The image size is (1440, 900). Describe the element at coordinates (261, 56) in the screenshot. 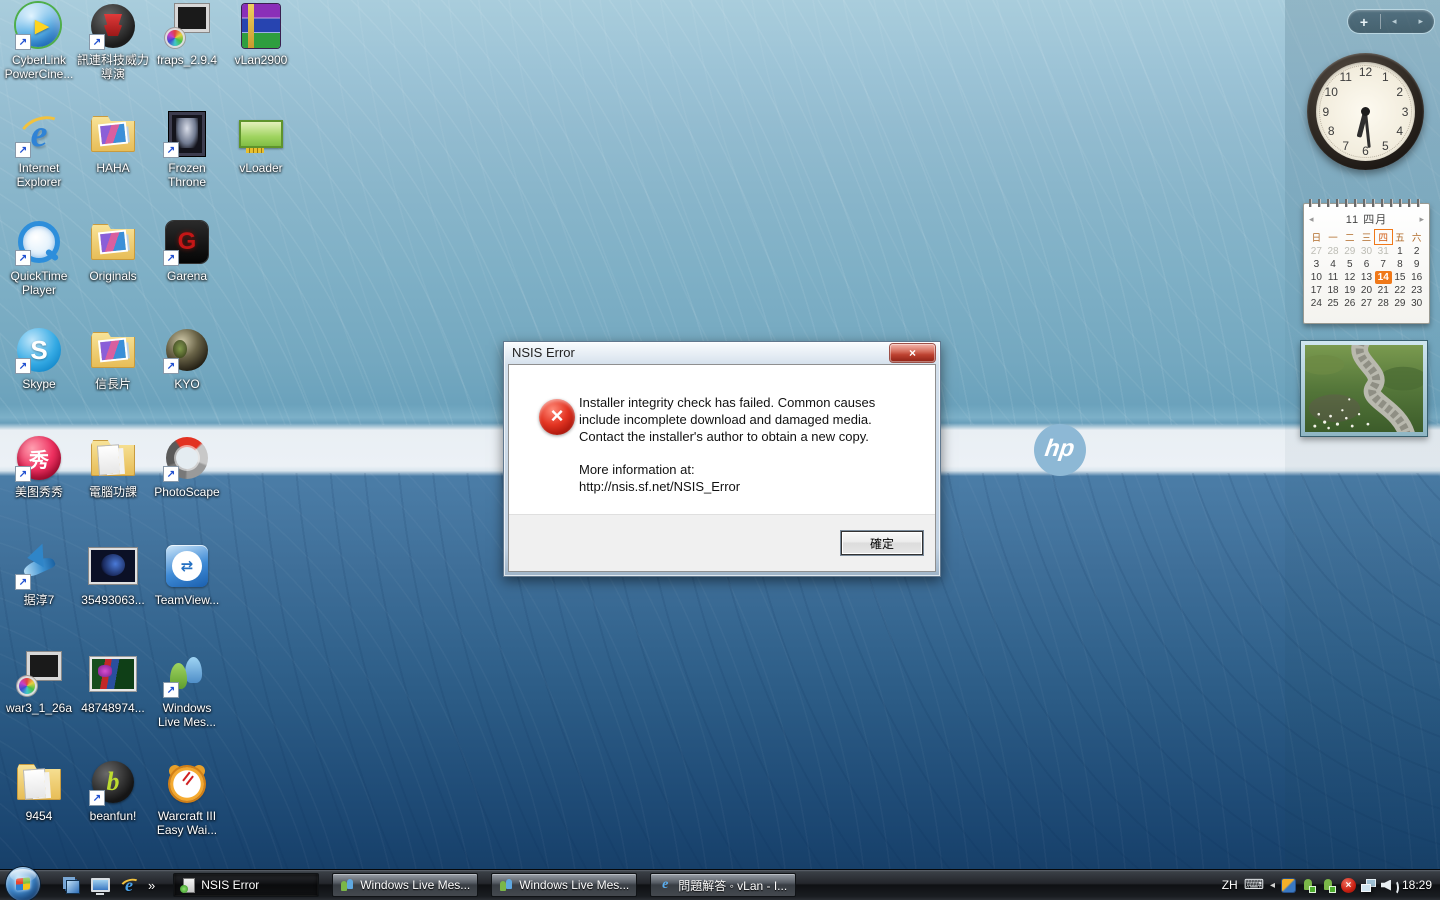

I see `desktop-icon: vLan2900` at that location.